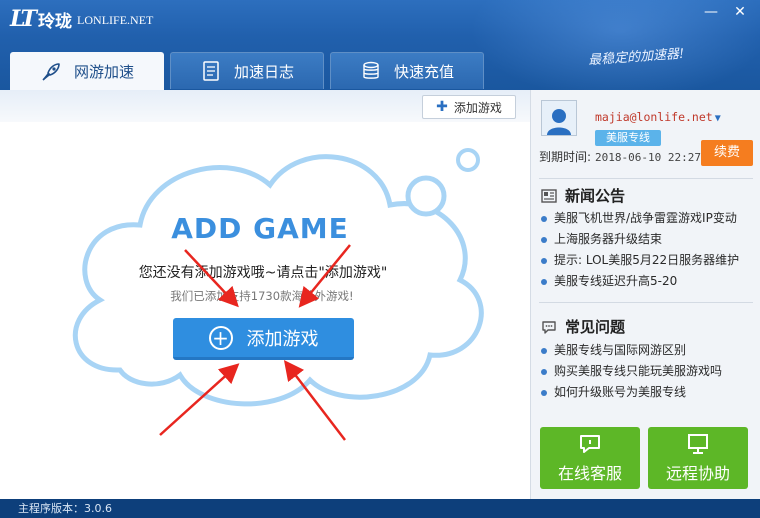 This screenshot has width=760, height=518. I want to click on remote-assist-button: 远程协助, so click(698, 458).